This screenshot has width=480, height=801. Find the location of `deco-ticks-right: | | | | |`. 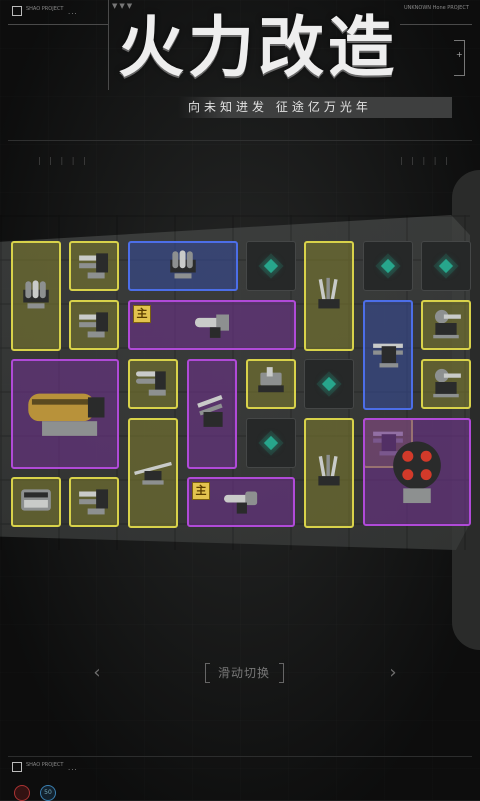

deco-ticks-right: | | | | | is located at coordinates (425, 160).